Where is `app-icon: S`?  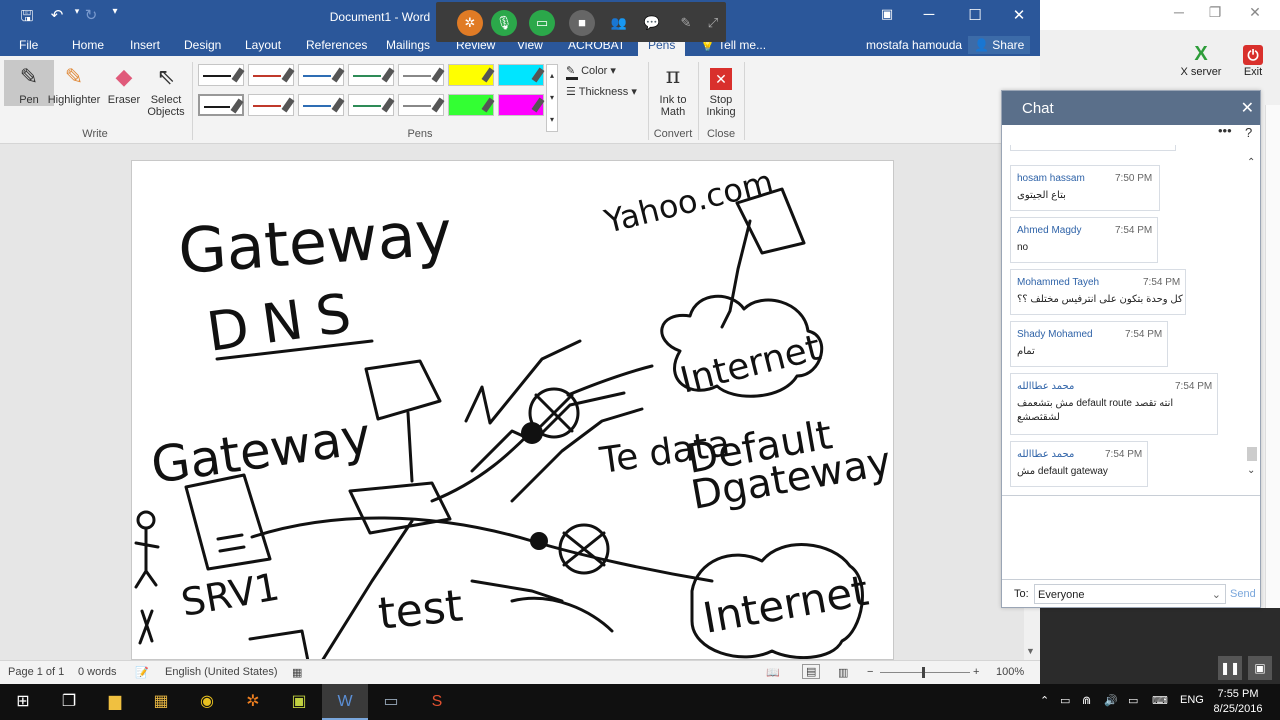
app-icon: S is located at coordinates (437, 702).